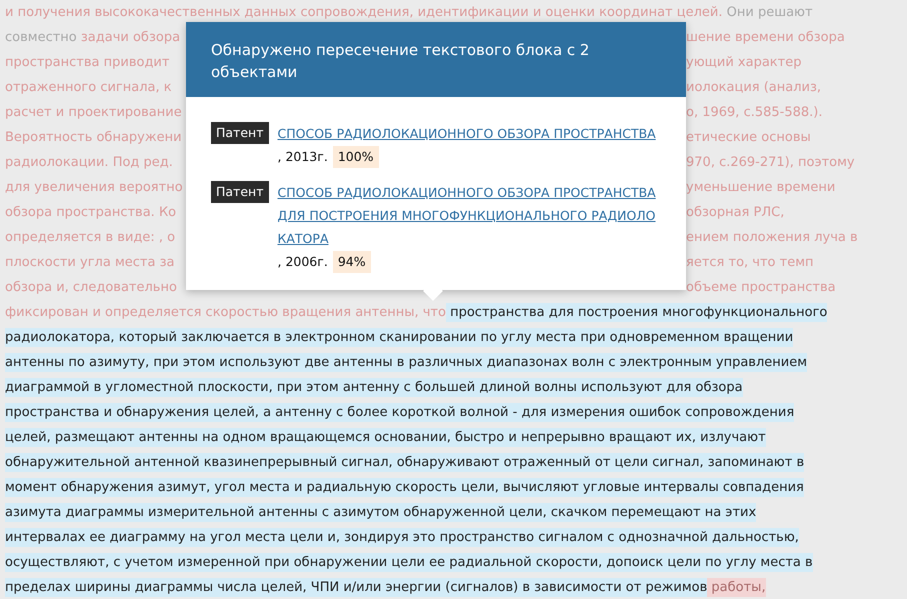 Image resolution: width=907 pixels, height=599 pixels. What do you see at coordinates (89, 263) in the screenshot?
I see `matched-text: плоскости угла места за` at bounding box center [89, 263].